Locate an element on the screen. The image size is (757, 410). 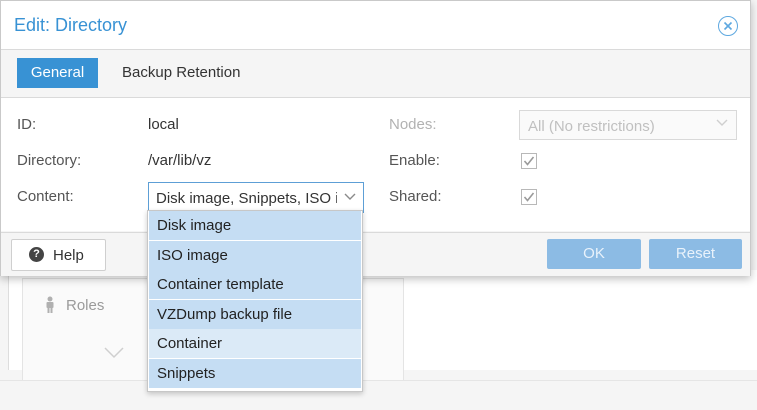
content-select: Disk image, Snippets, ISO image is located at coordinates (256, 197).